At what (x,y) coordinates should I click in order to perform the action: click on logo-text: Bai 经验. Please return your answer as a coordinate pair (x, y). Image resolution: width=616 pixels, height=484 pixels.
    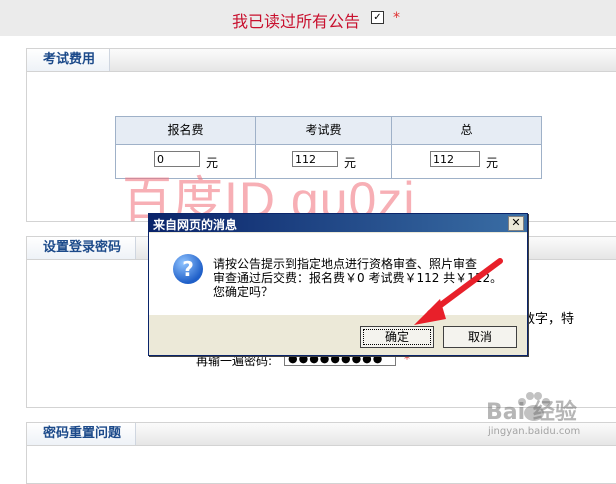
    Looking at the image, I should click on (531, 412).